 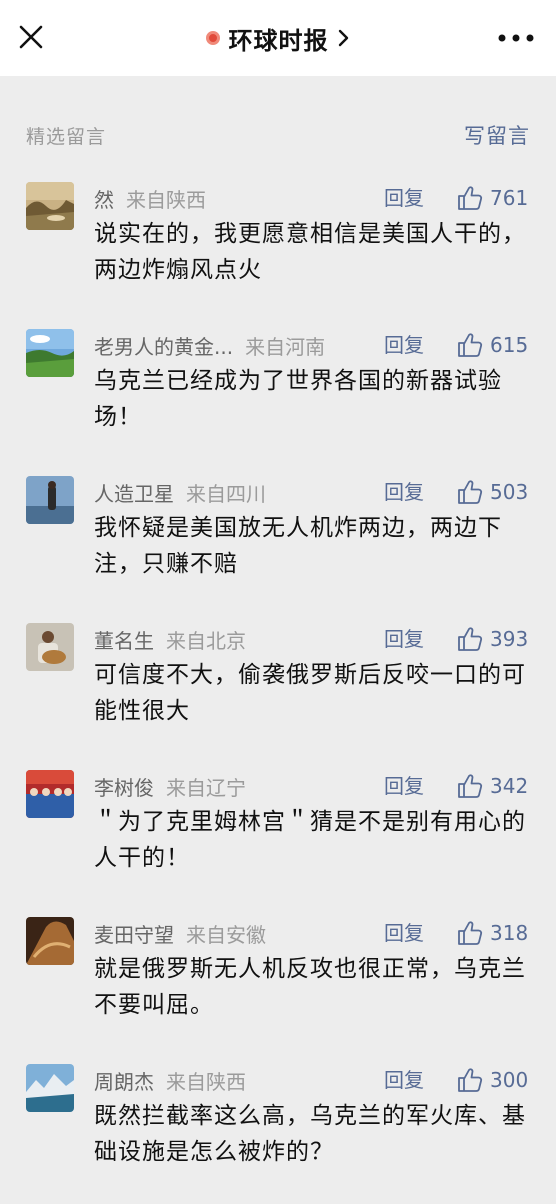 I want to click on comment-nickname: 周朗杰, so click(x=124, y=1081).